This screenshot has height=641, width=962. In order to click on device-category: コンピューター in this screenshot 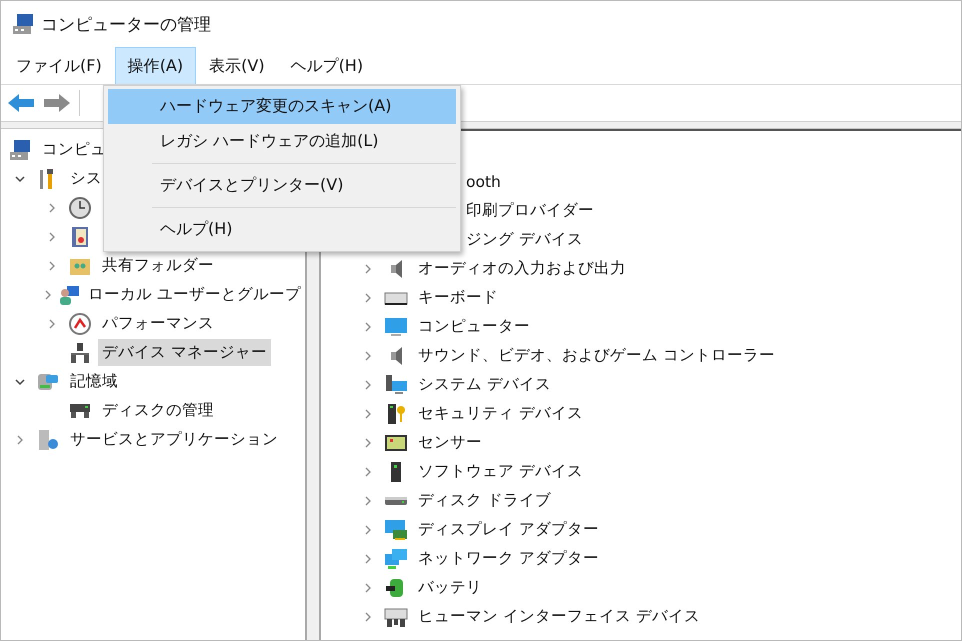, I will do `click(474, 326)`.